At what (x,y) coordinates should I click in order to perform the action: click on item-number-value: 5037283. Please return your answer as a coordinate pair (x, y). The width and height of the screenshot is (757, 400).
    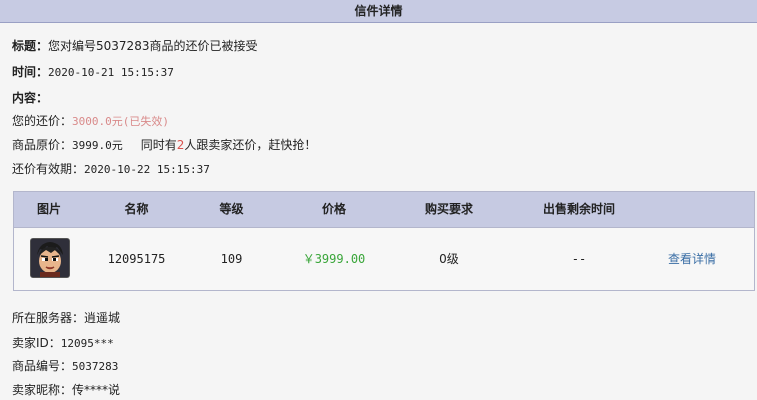
    Looking at the image, I should click on (95, 366).